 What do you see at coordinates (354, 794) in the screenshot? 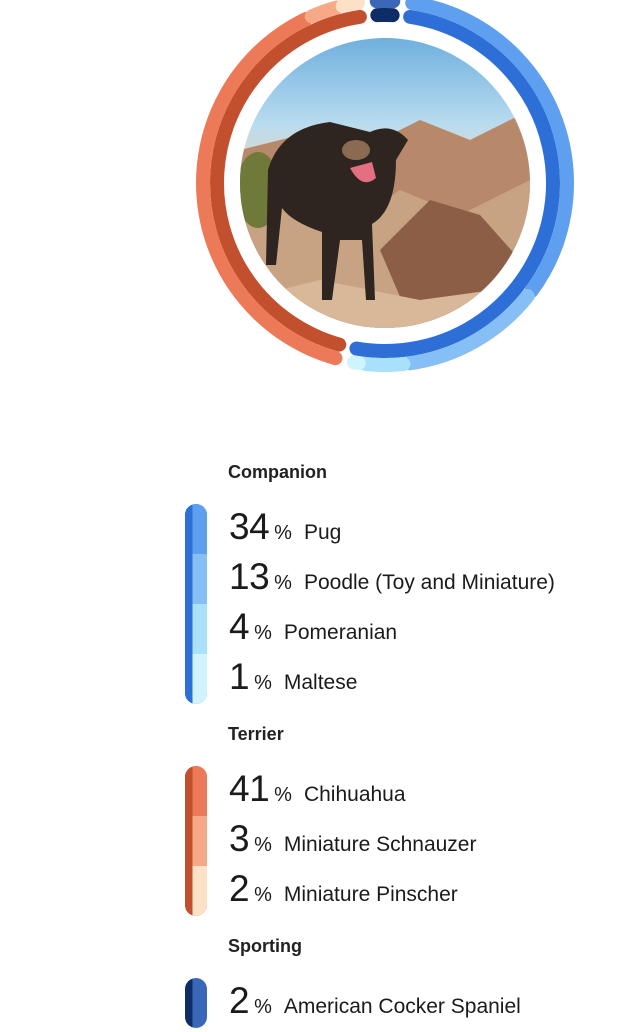
I see `breed-name: Chihuahua` at bounding box center [354, 794].